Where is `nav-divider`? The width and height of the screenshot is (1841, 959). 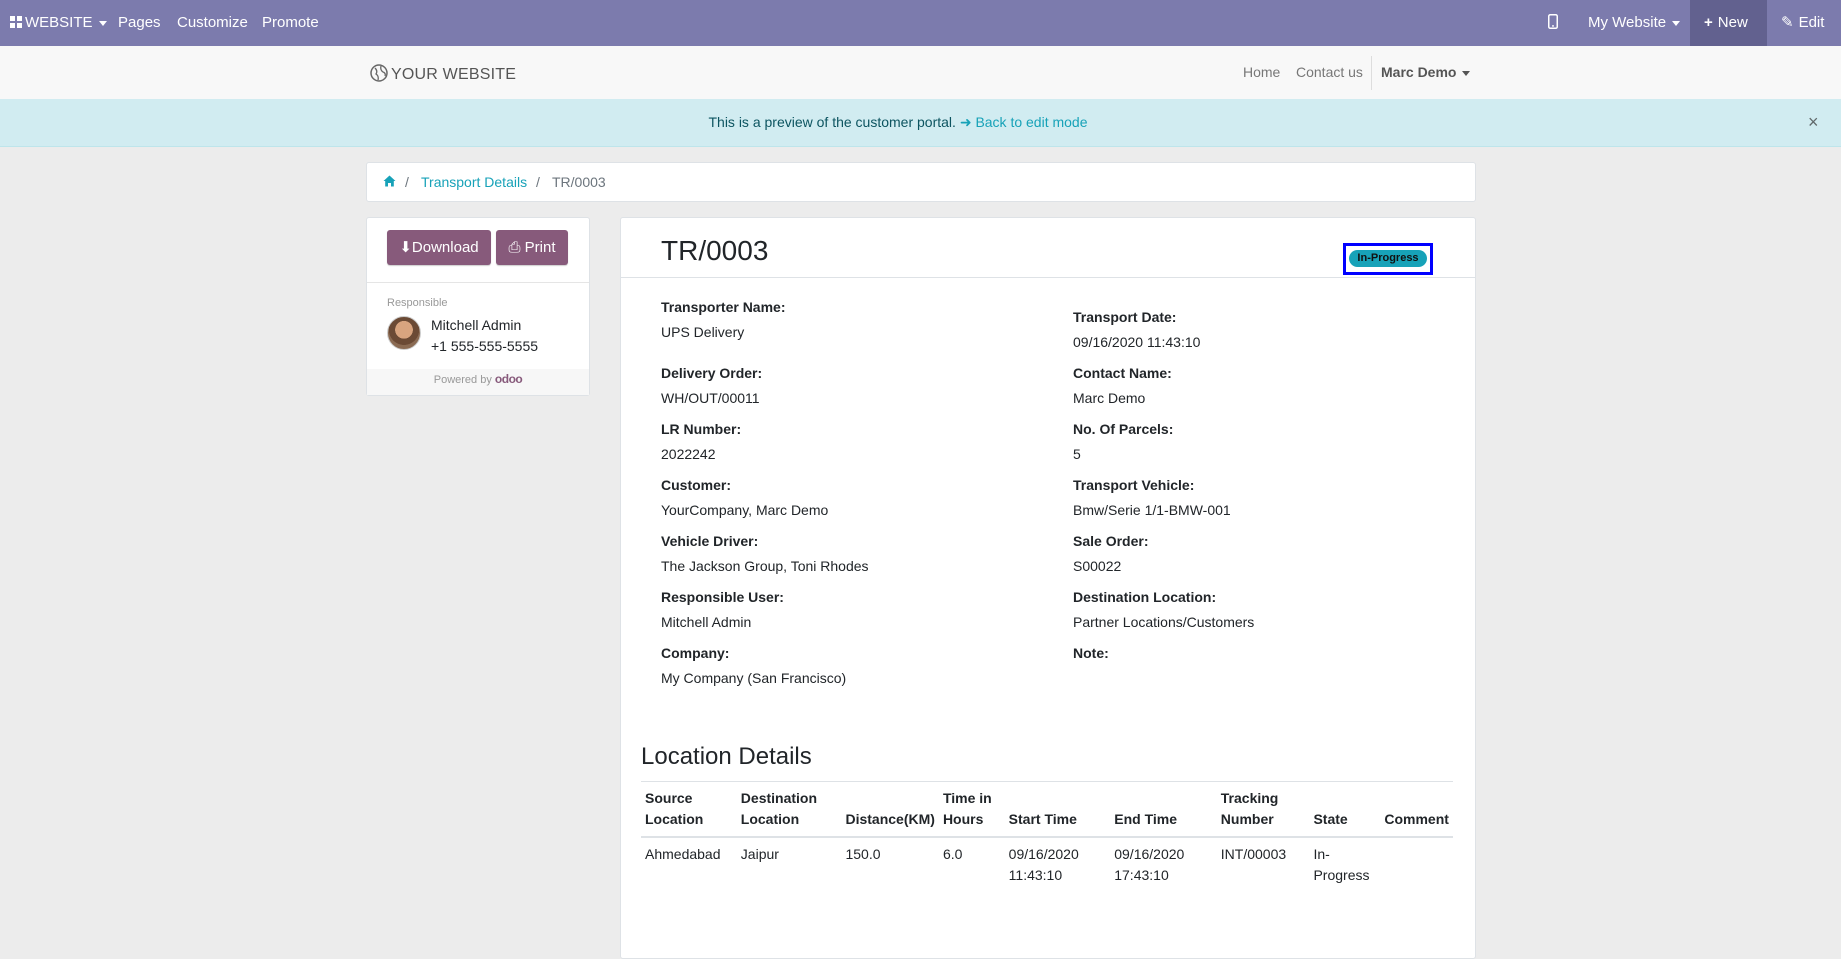
nav-divider is located at coordinates (1371, 73).